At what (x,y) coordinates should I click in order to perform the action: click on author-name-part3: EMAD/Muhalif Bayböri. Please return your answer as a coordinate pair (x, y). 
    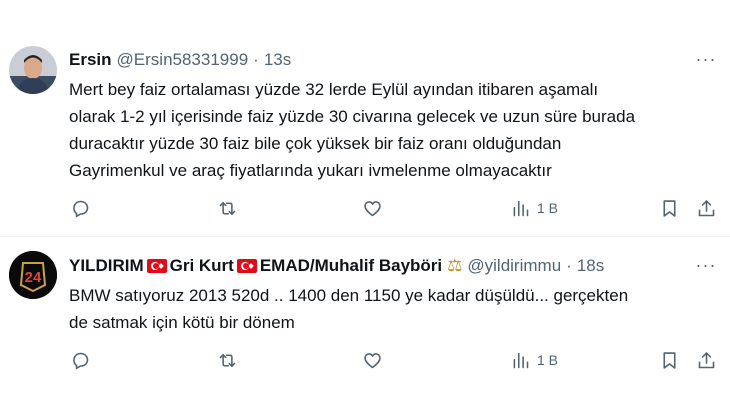
    Looking at the image, I should click on (351, 266).